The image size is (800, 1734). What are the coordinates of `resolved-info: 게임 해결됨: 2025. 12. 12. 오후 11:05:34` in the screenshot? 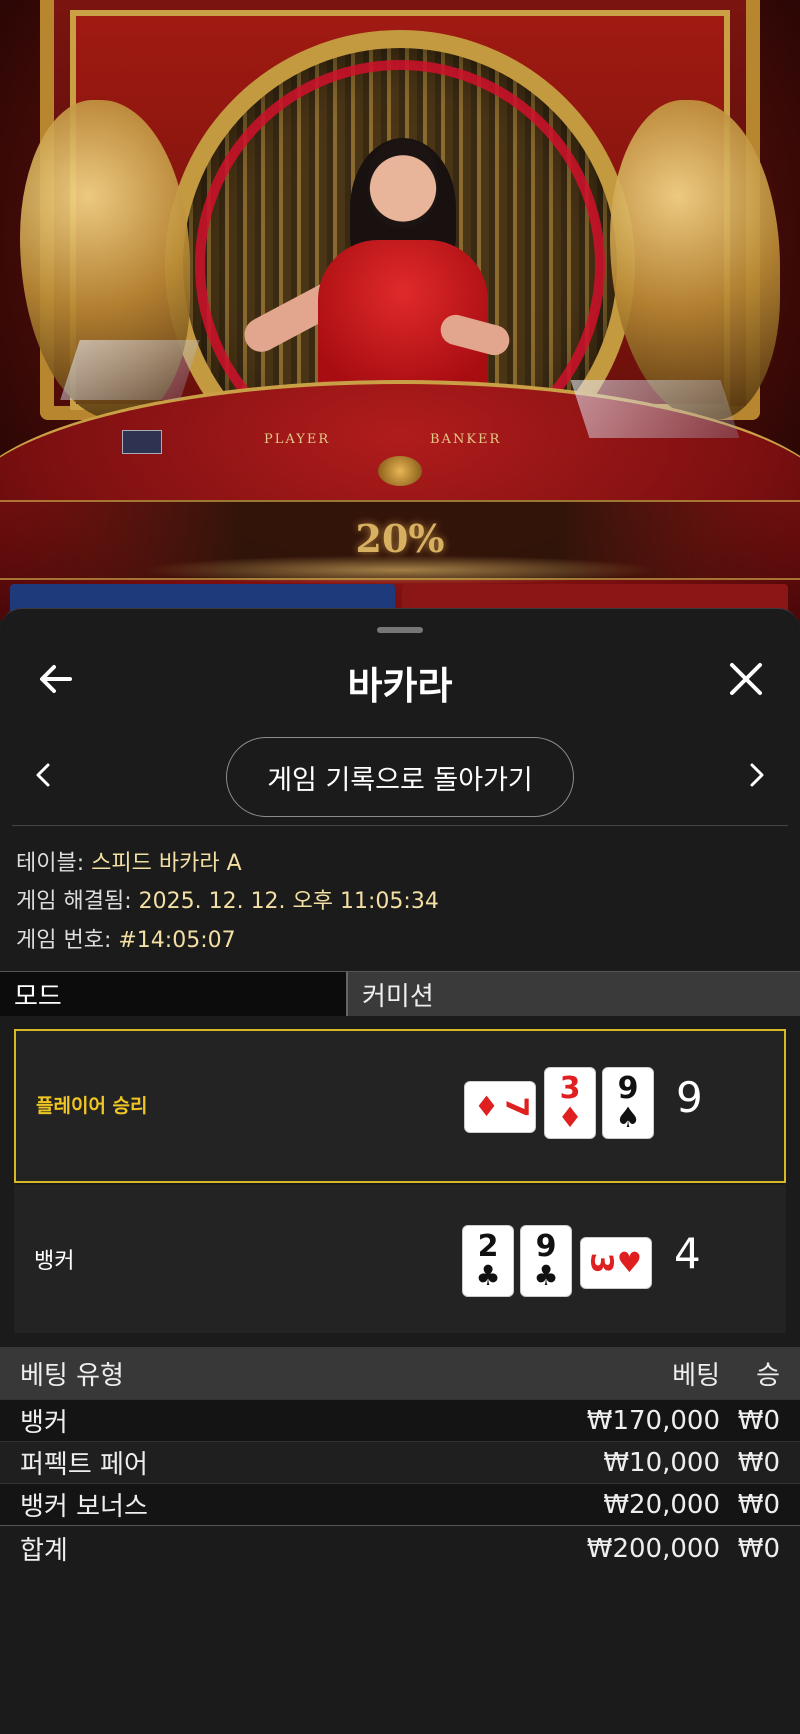 It's located at (227, 899).